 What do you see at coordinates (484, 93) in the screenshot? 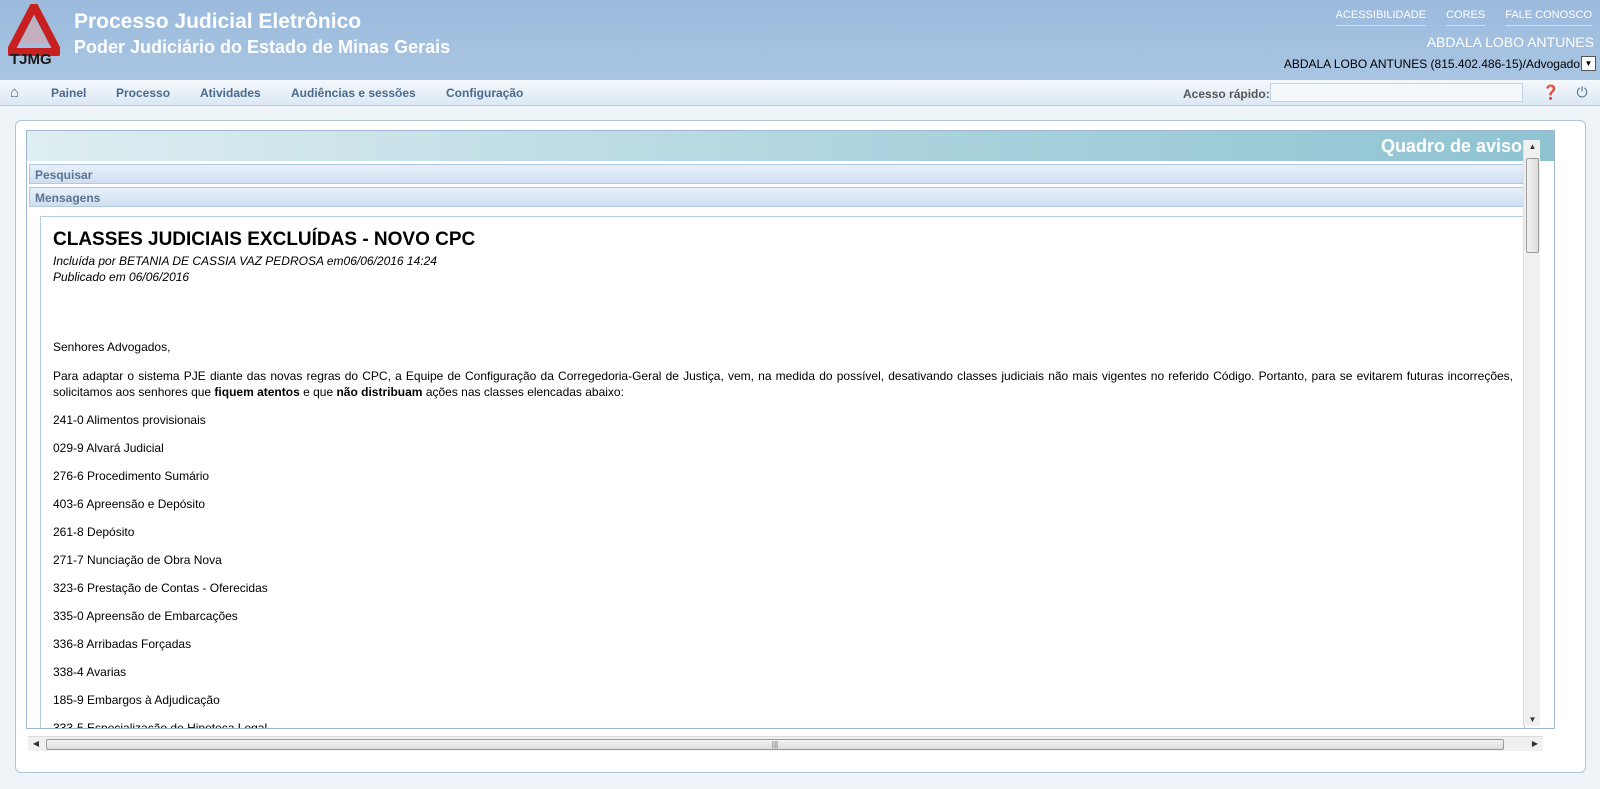
I see `menu-configuracao: Configuração` at bounding box center [484, 93].